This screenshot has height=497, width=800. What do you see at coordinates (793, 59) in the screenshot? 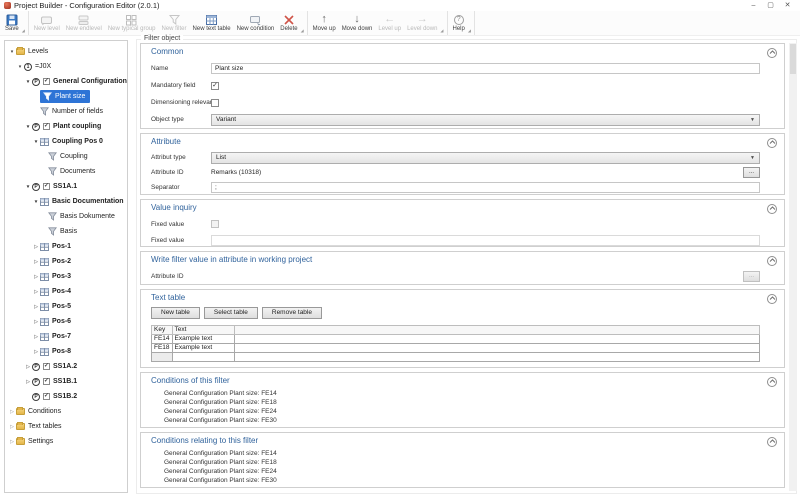
I see `scrollbar-thumb` at bounding box center [793, 59].